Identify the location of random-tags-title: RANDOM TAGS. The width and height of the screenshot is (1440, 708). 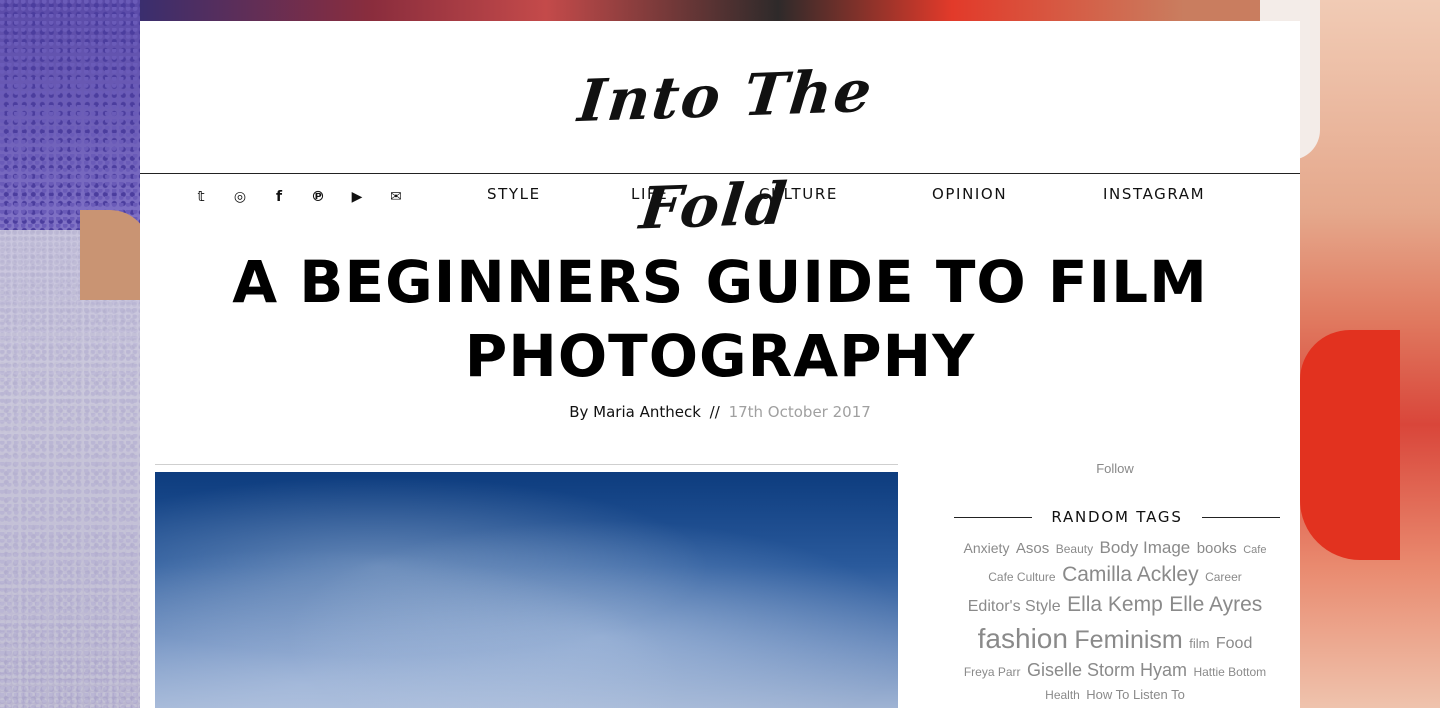
(1117, 517).